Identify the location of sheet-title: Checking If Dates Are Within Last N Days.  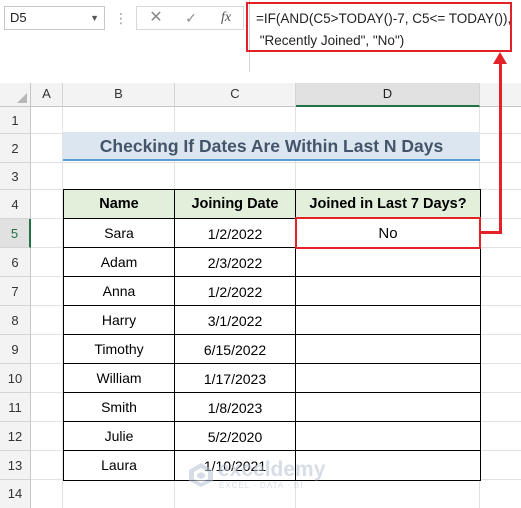
(271, 146).